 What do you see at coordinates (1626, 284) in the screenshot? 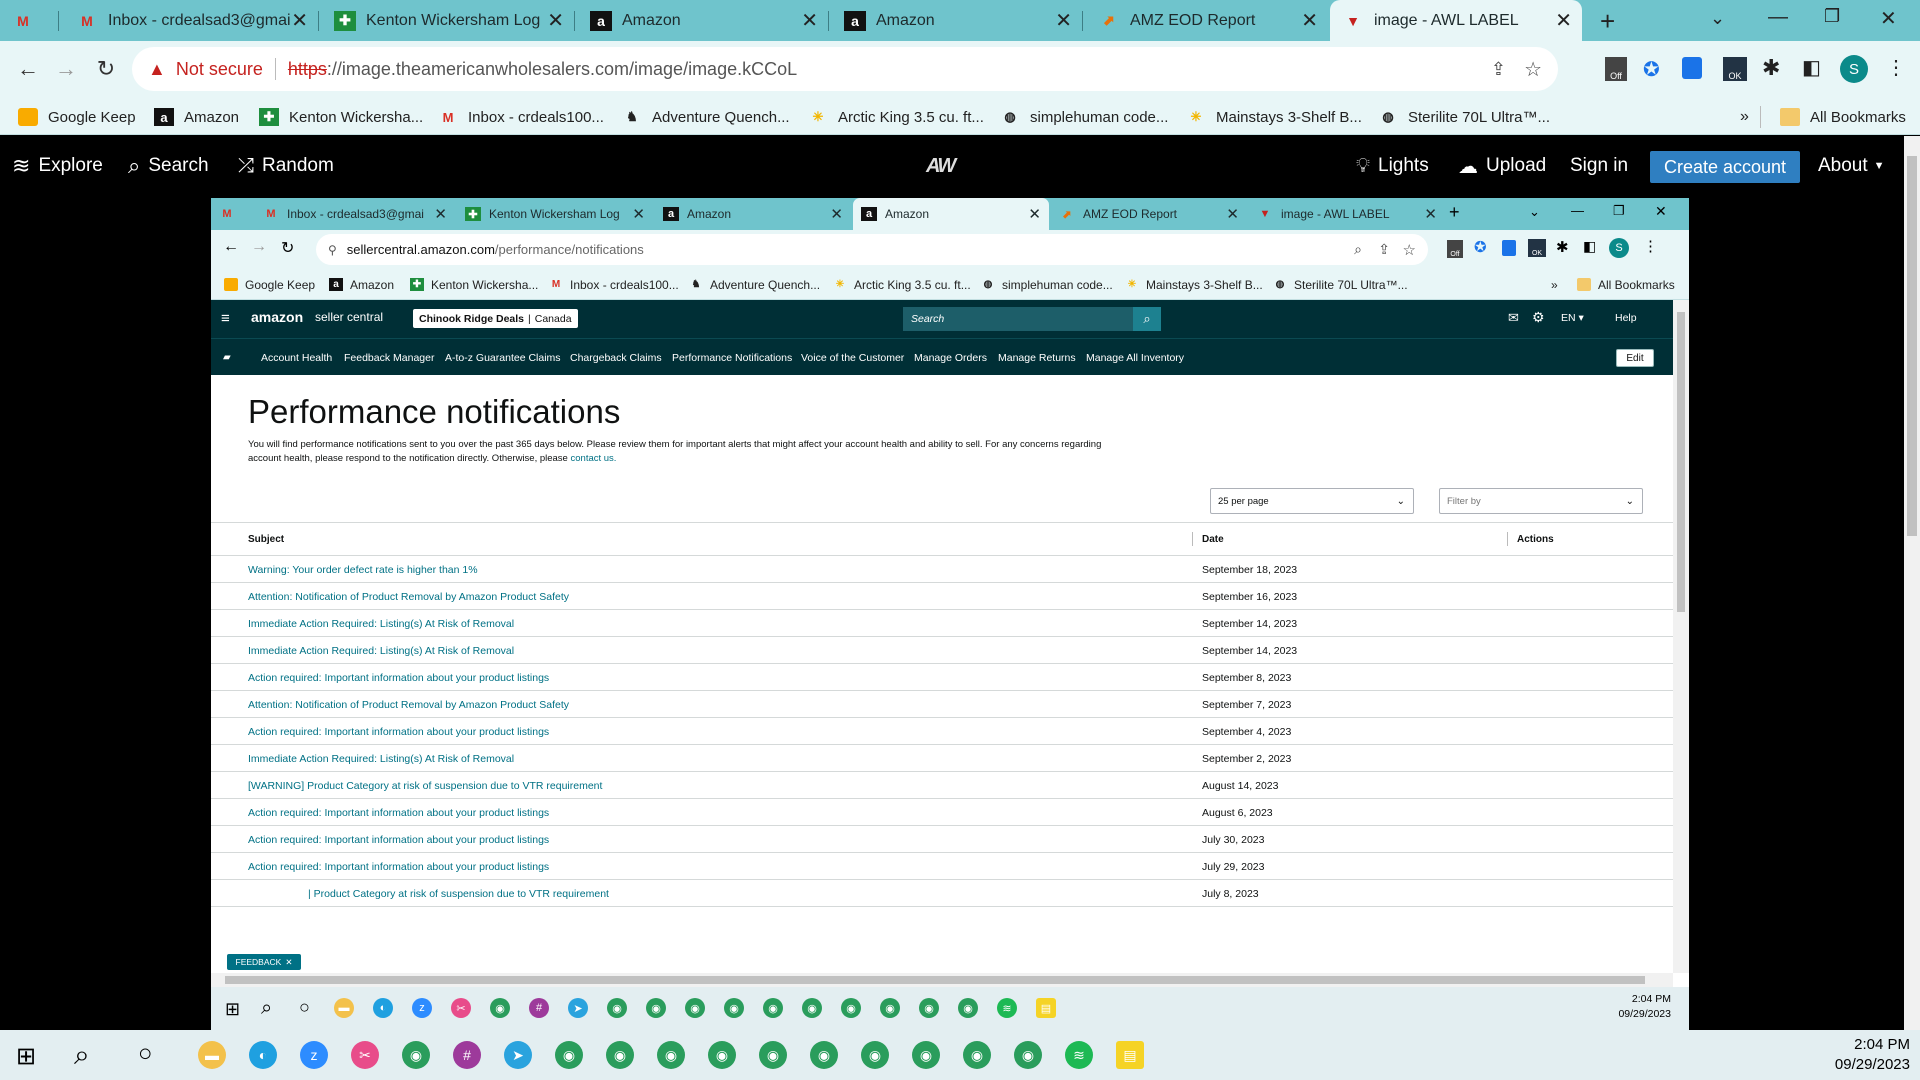
I see `all-bookmarks: All Bookmarks` at bounding box center [1626, 284].